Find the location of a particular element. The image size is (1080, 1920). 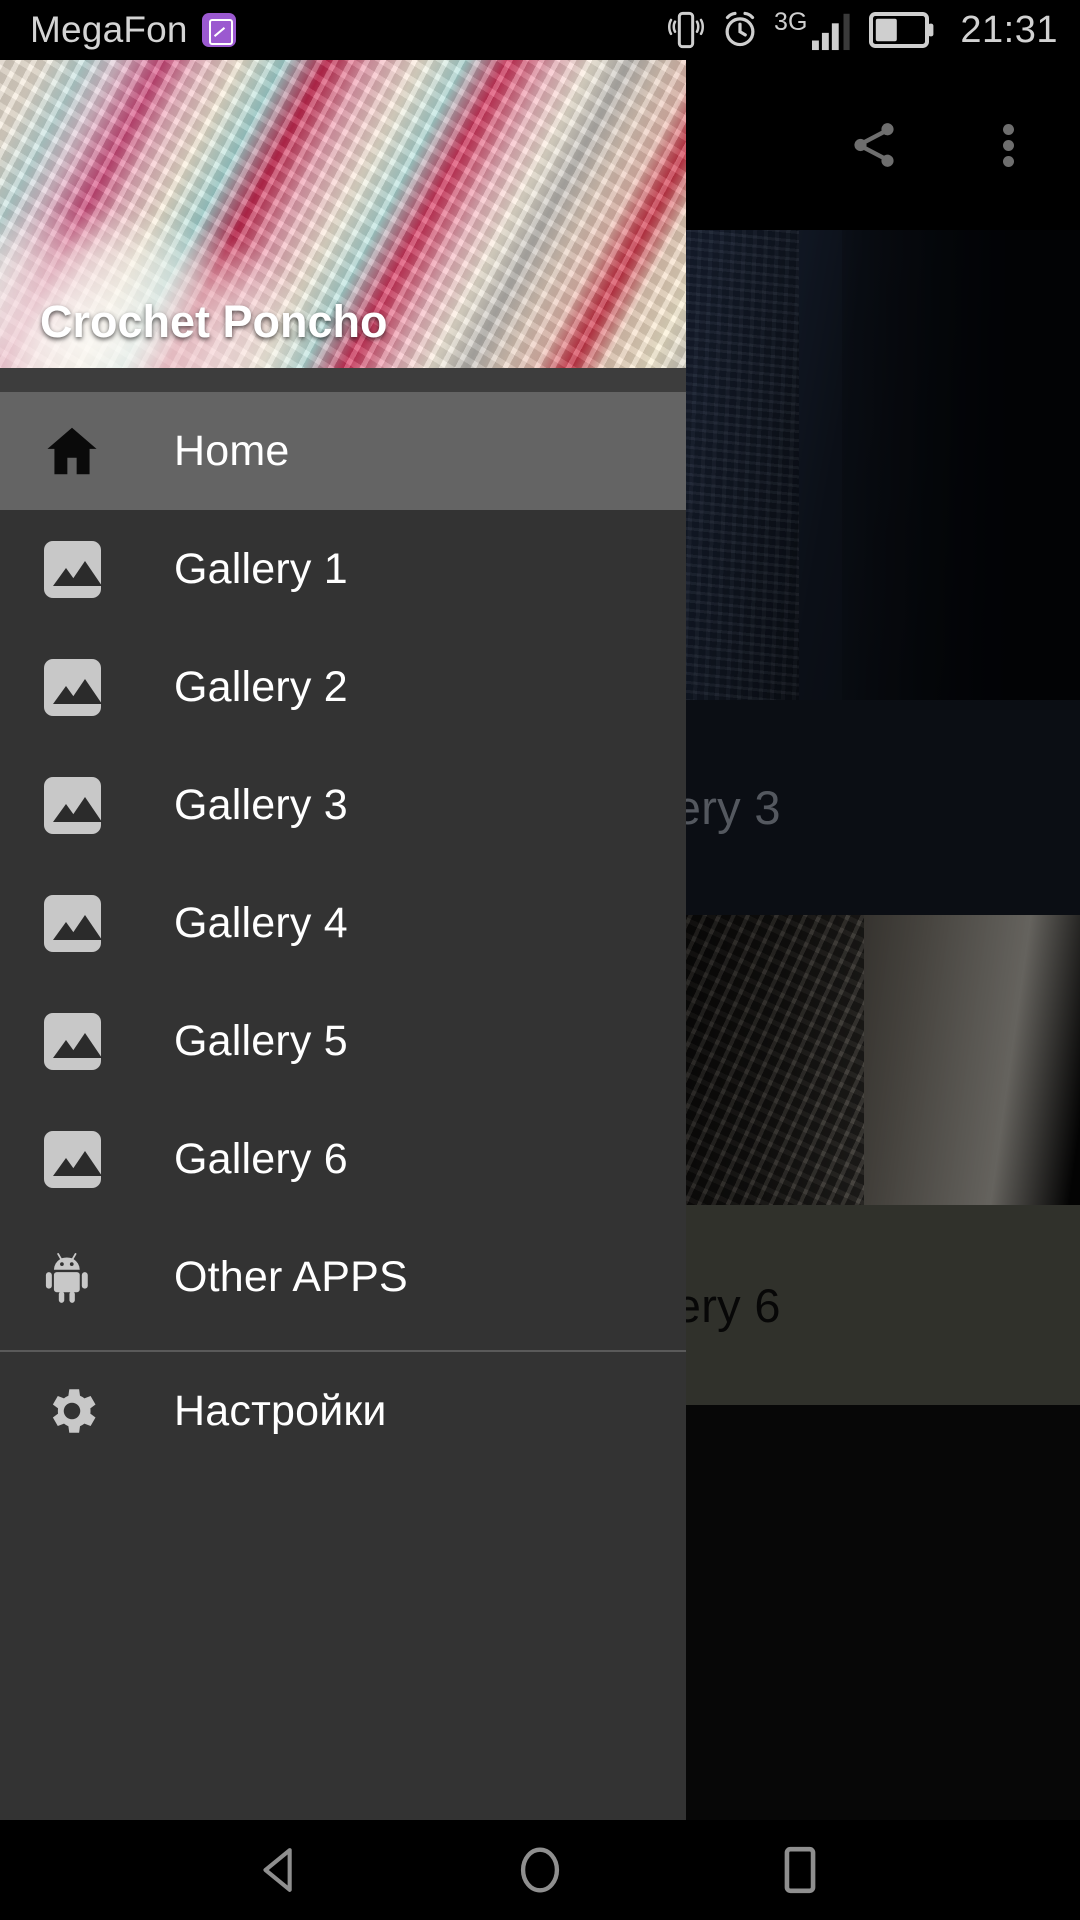

status-bar: MegaFon 3G 21:31 is located at coordinates (540, 30).